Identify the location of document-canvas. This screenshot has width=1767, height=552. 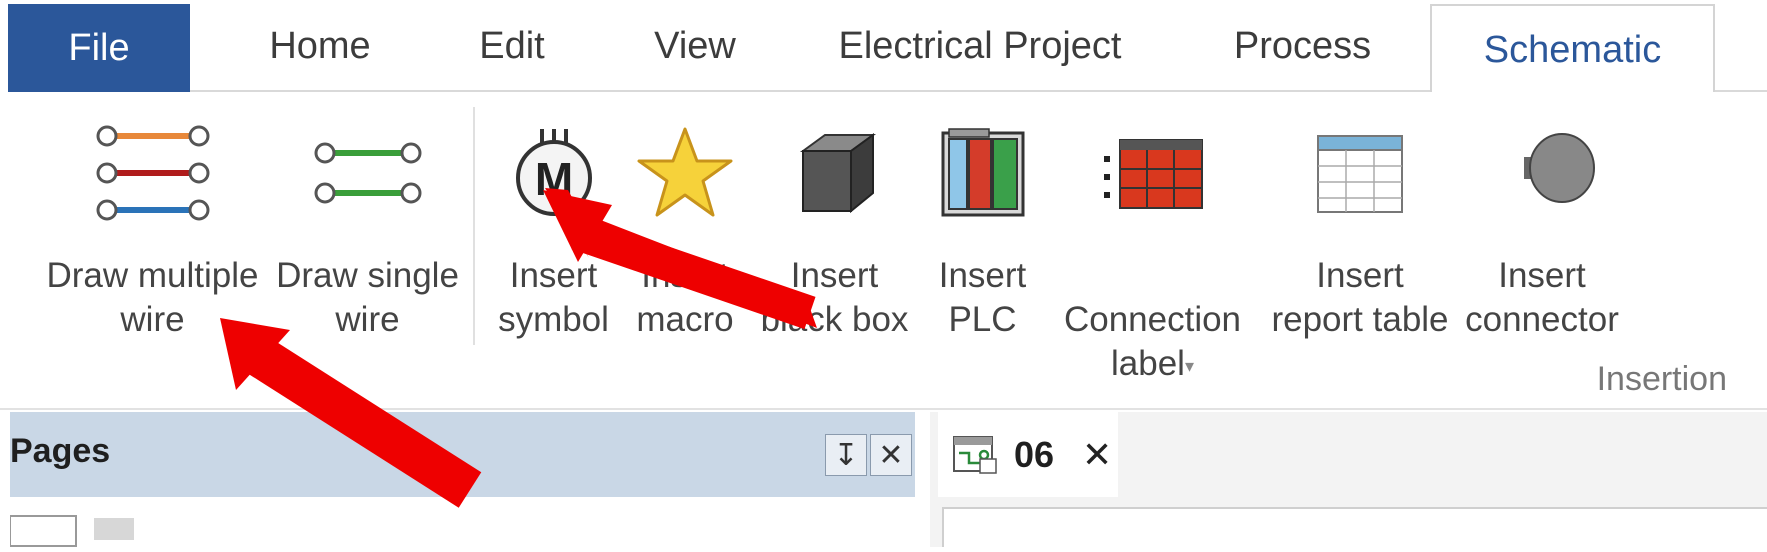
(1354, 527).